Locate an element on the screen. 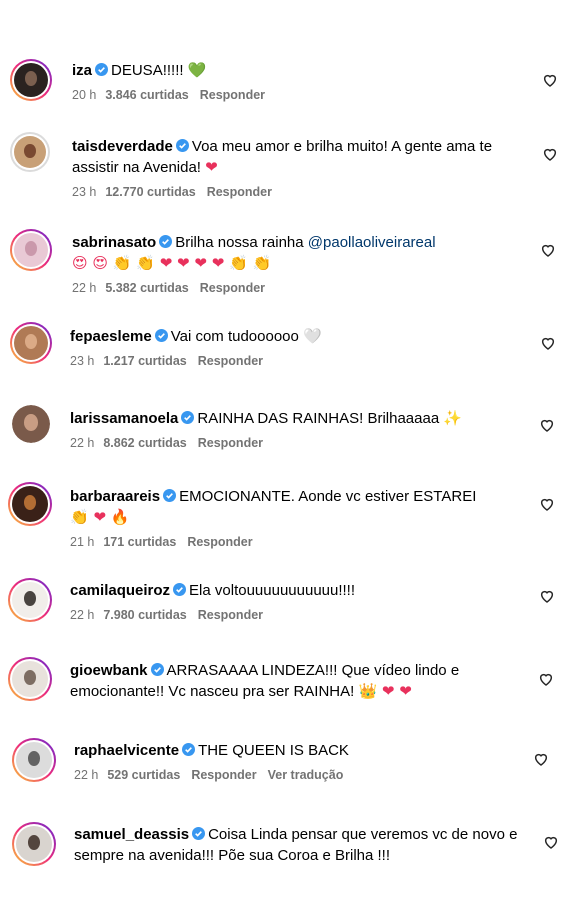 The height and width of the screenshot is (900, 568). comment-username: fepaesleme is located at coordinates (111, 336).